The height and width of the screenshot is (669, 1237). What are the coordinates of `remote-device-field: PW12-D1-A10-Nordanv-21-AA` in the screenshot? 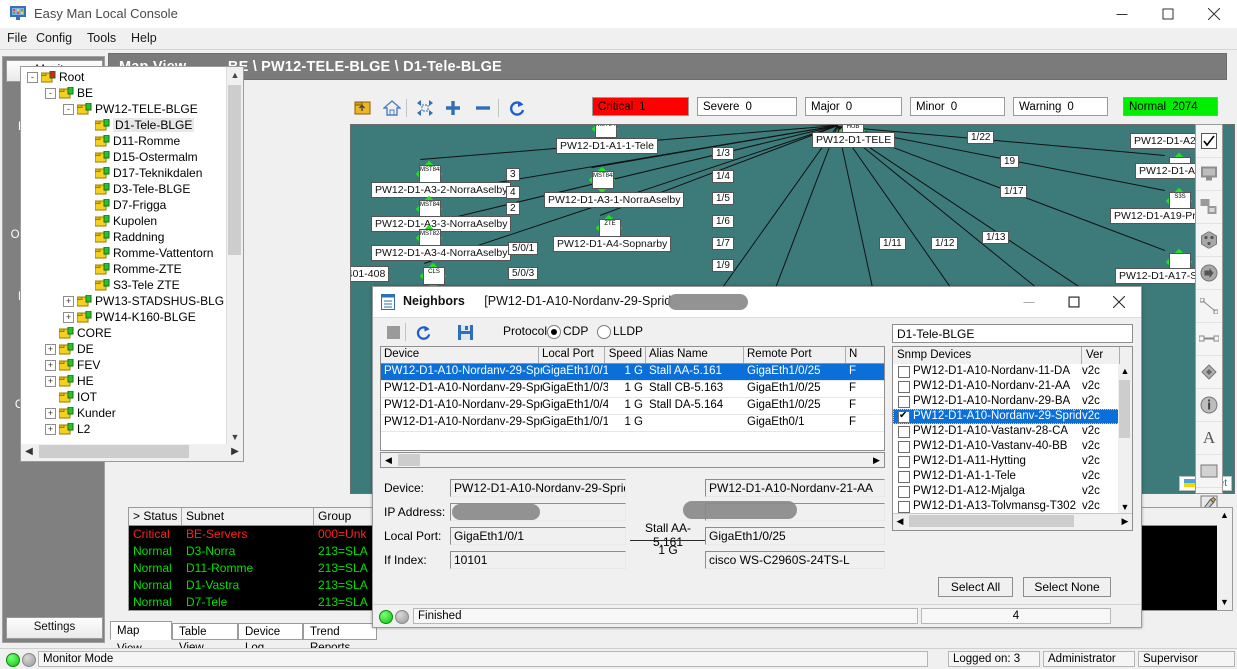 It's located at (795, 488).